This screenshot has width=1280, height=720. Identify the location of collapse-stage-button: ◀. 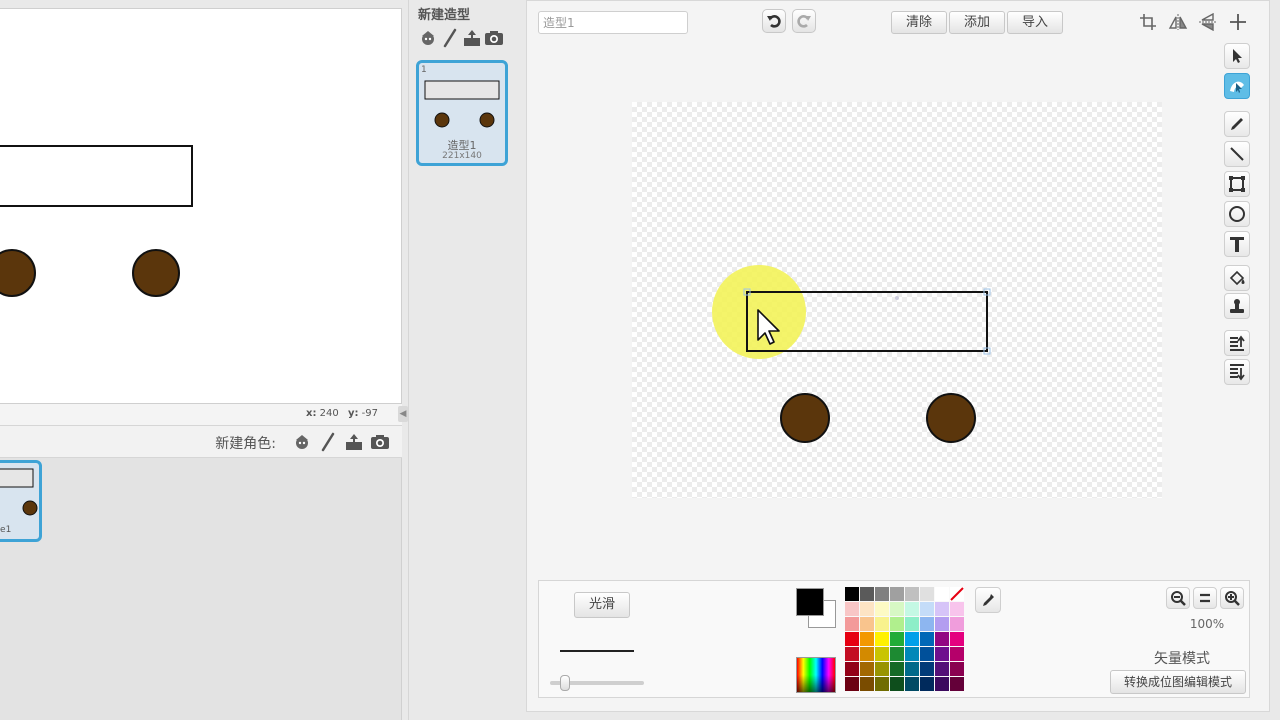
(403, 414).